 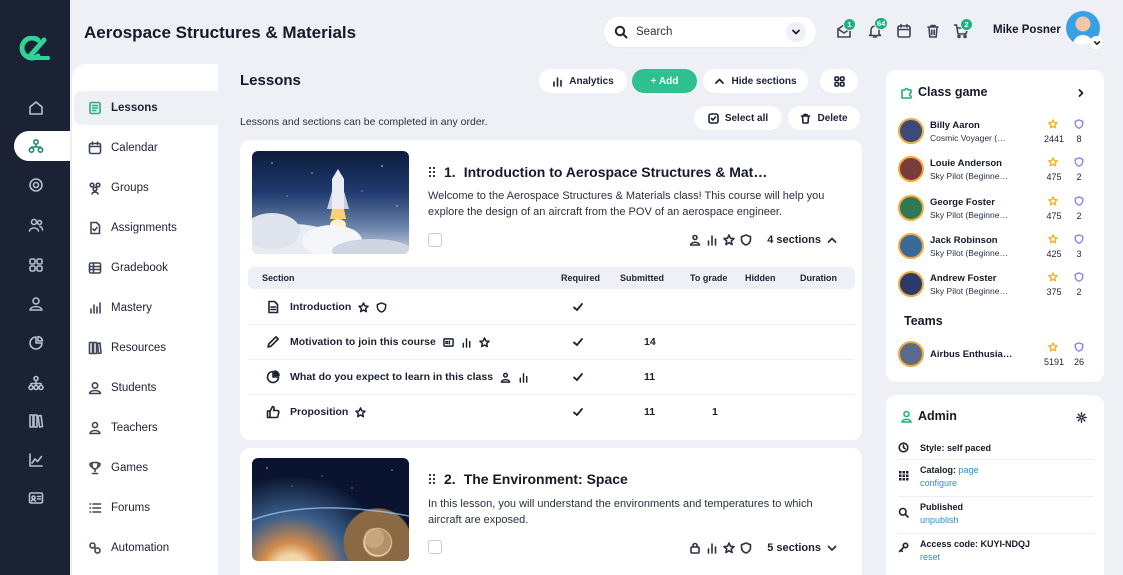 I want to click on hide-sections-button: Hide sections, so click(x=755, y=81).